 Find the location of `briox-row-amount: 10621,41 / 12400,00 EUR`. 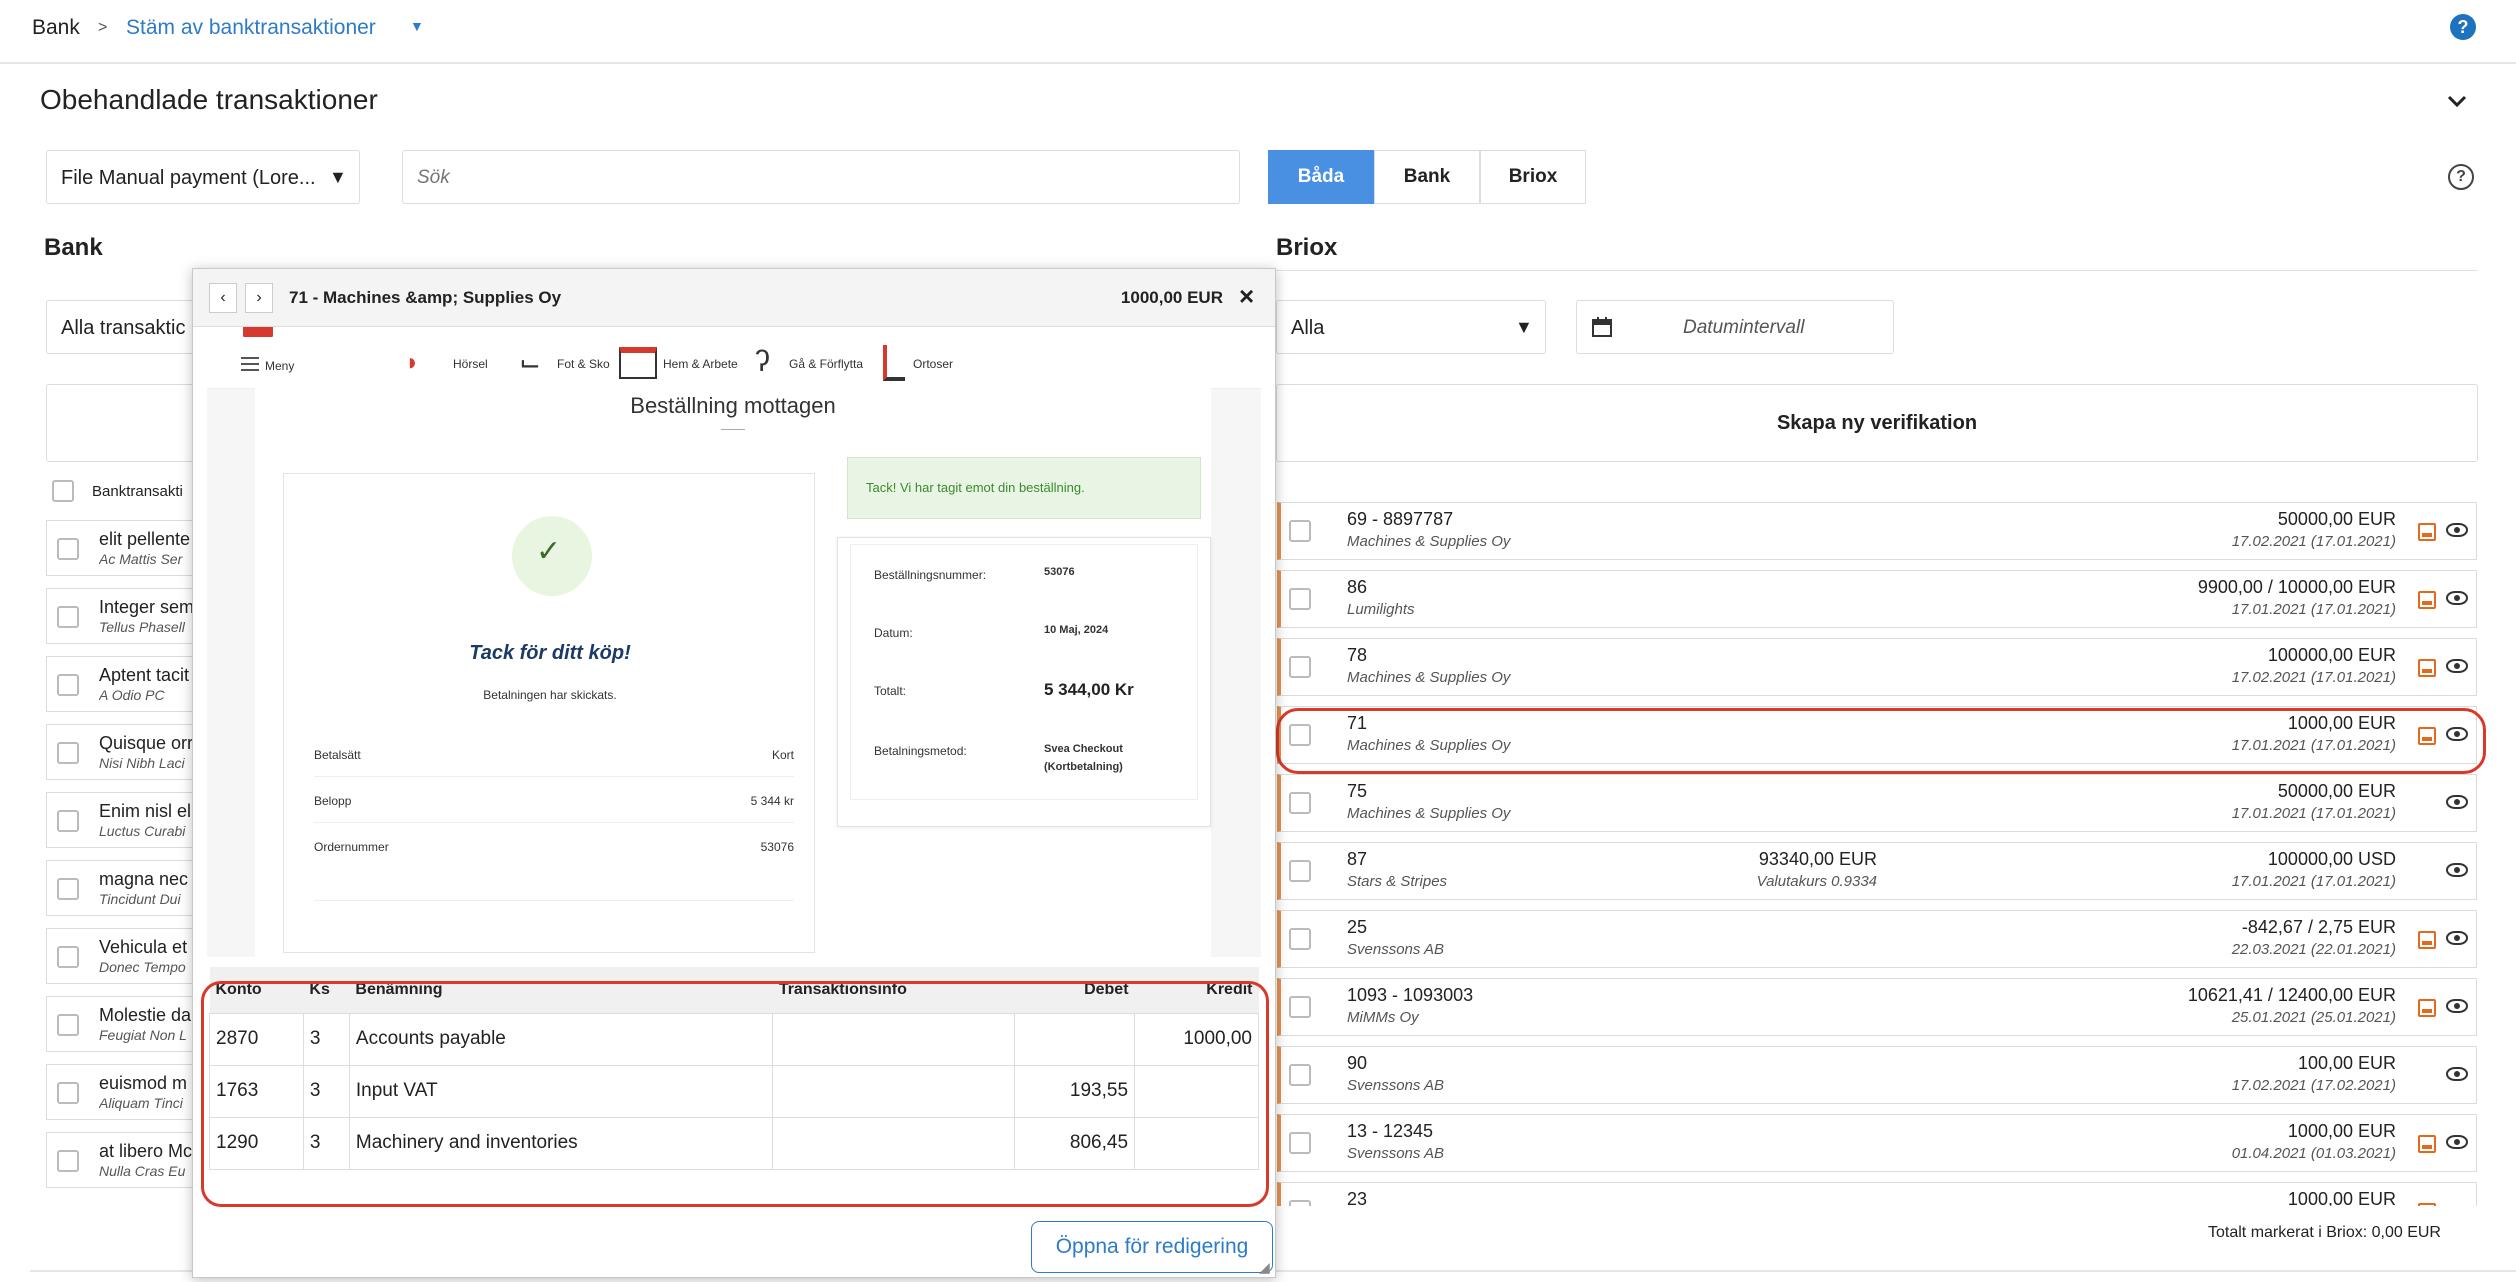

briox-row-amount: 10621,41 / 12400,00 EUR is located at coordinates (2291, 995).